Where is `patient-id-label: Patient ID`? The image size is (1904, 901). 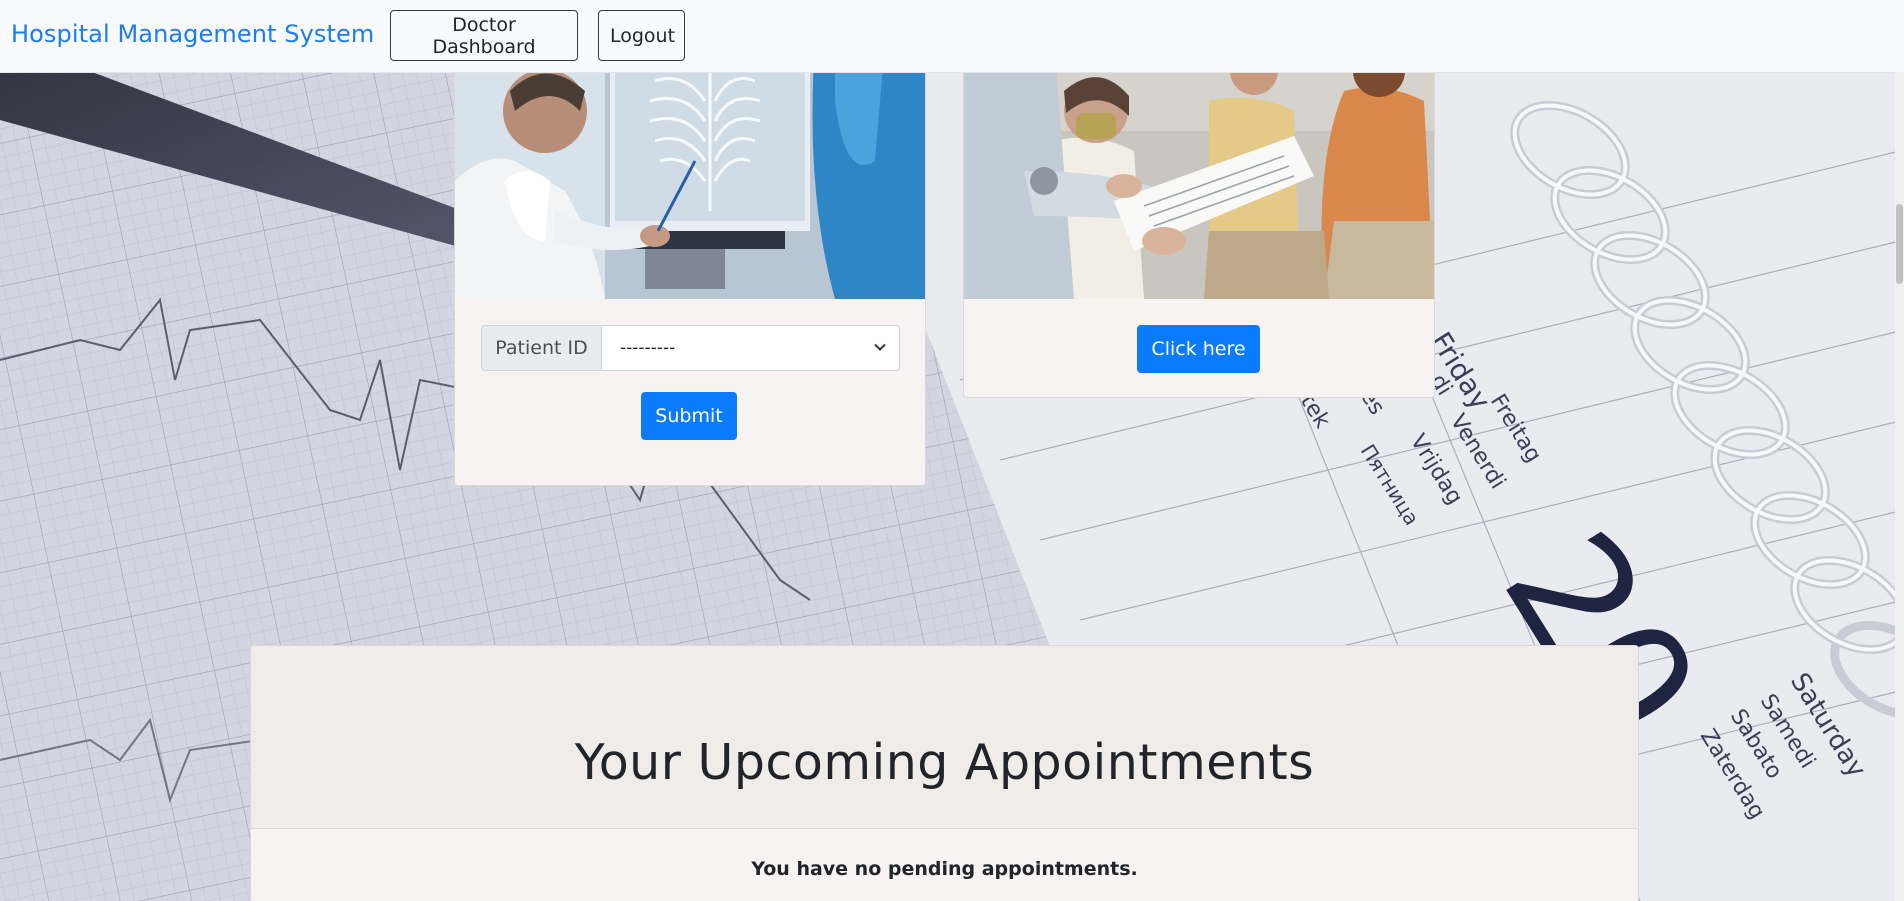
patient-id-label: Patient ID is located at coordinates (541, 348).